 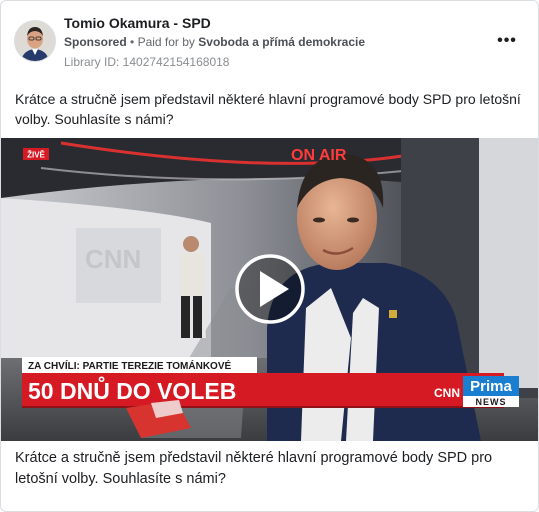 I want to click on ticker-main: 50 DNŮ DO VOLEB, so click(x=132, y=389).